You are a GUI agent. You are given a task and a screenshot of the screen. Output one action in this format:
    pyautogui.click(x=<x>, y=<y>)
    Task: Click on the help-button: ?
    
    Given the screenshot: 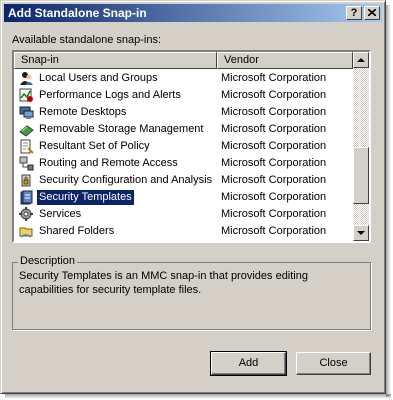 What is the action you would take?
    pyautogui.click(x=354, y=13)
    